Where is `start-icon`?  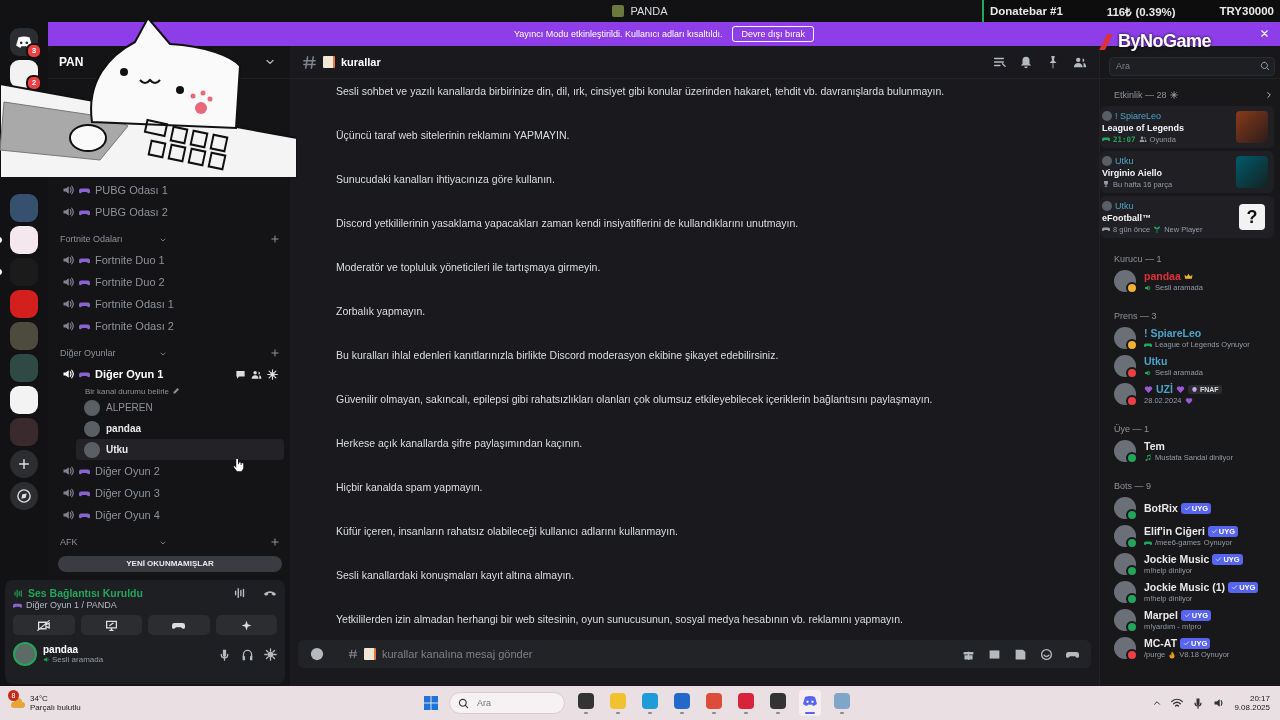 start-icon is located at coordinates (431, 703).